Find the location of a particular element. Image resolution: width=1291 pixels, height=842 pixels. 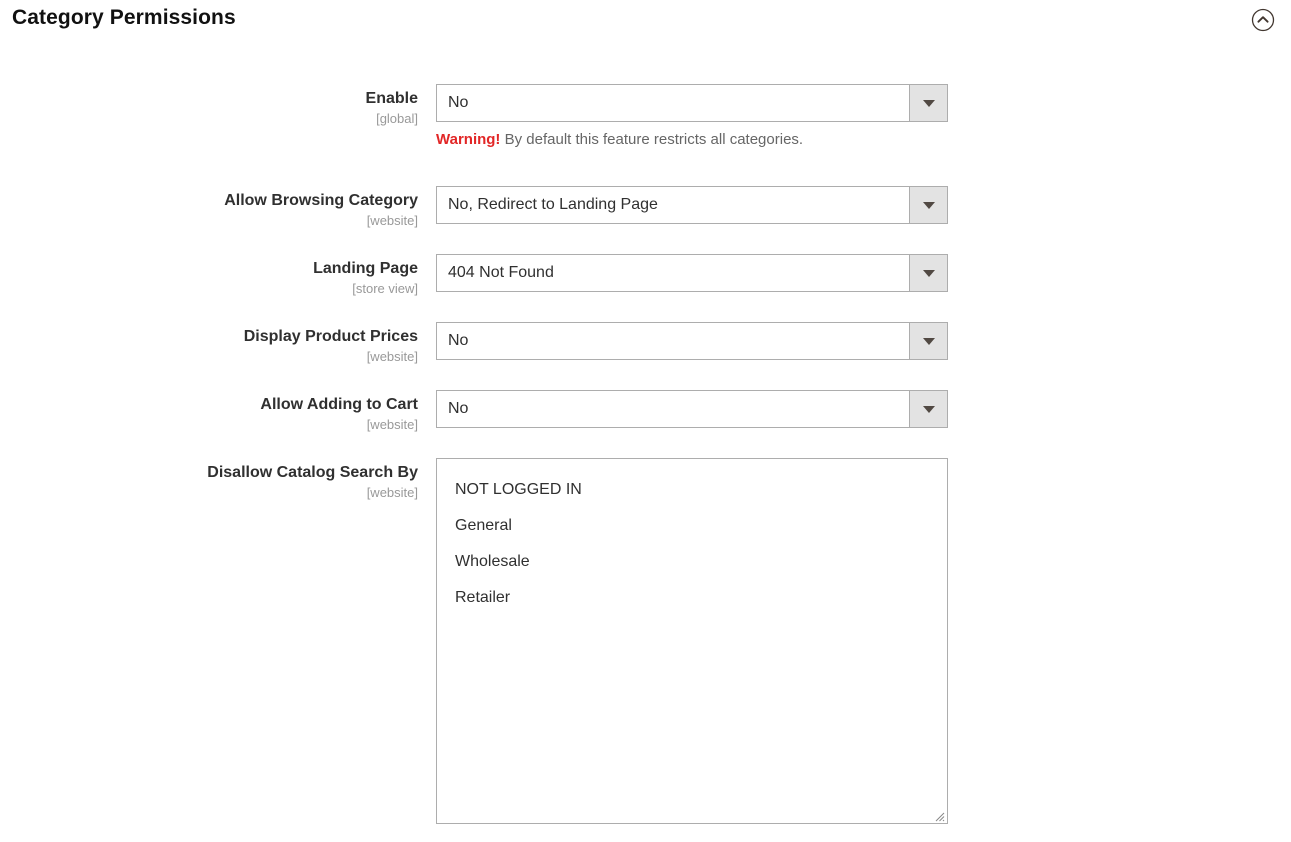

display-product-prices-select: No is located at coordinates (692, 341).